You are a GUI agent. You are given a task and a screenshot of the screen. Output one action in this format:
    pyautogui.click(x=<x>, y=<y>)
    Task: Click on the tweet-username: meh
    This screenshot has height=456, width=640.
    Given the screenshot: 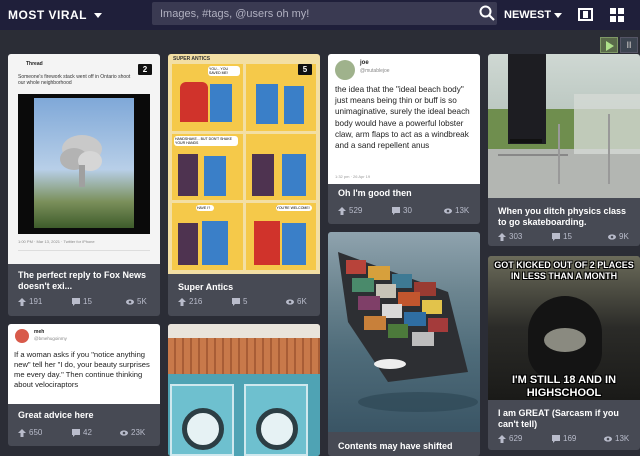 What is the action you would take?
    pyautogui.click(x=39, y=332)
    